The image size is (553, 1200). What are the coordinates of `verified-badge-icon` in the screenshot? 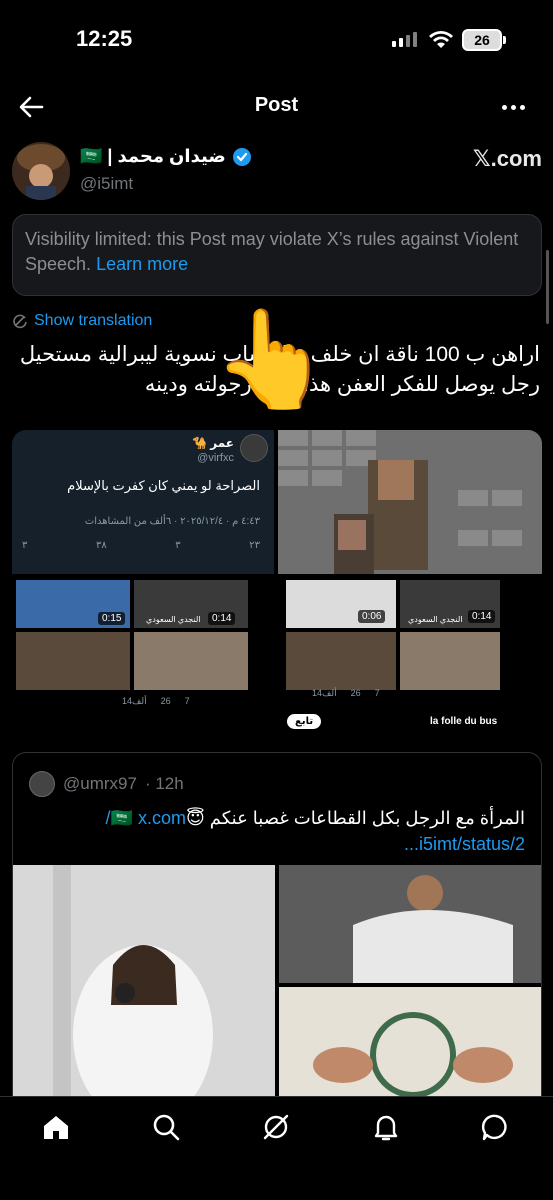 It's located at (241, 156).